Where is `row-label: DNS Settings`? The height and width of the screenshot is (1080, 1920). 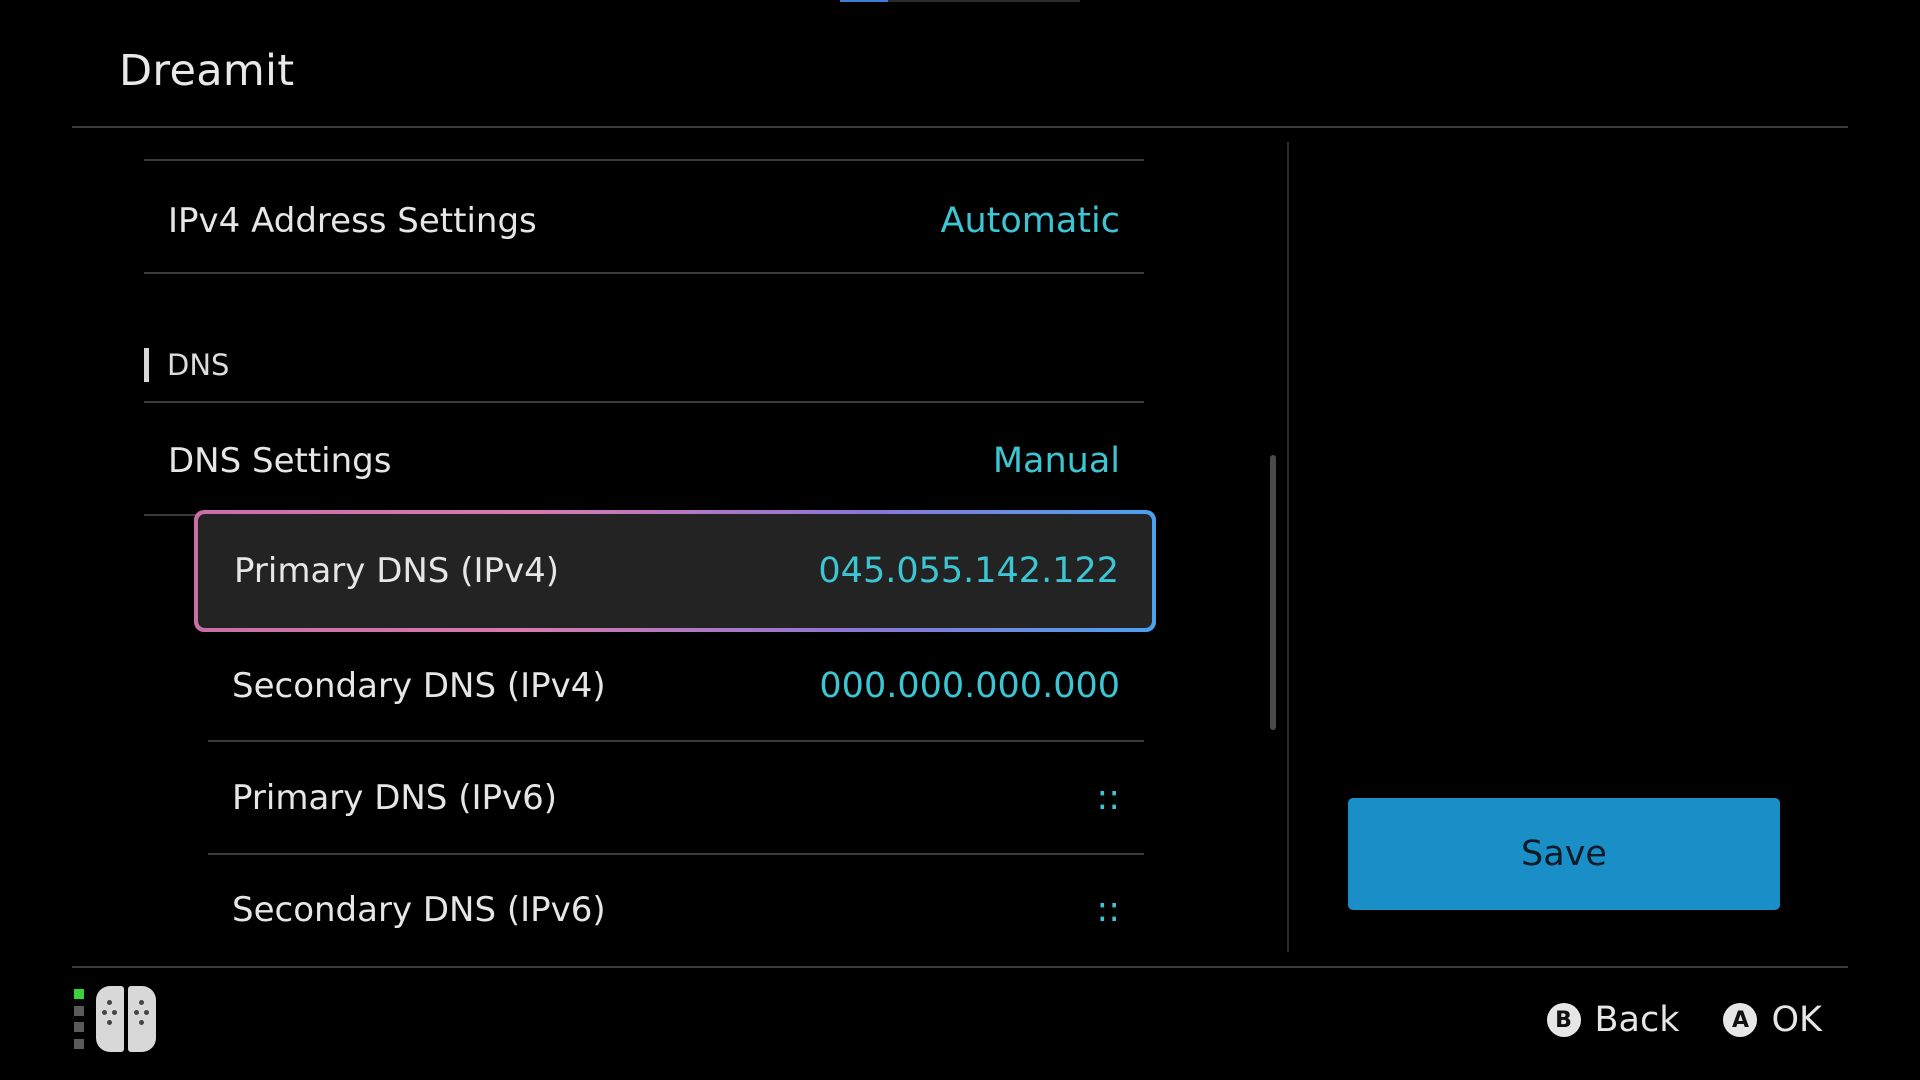 row-label: DNS Settings is located at coordinates (280, 461).